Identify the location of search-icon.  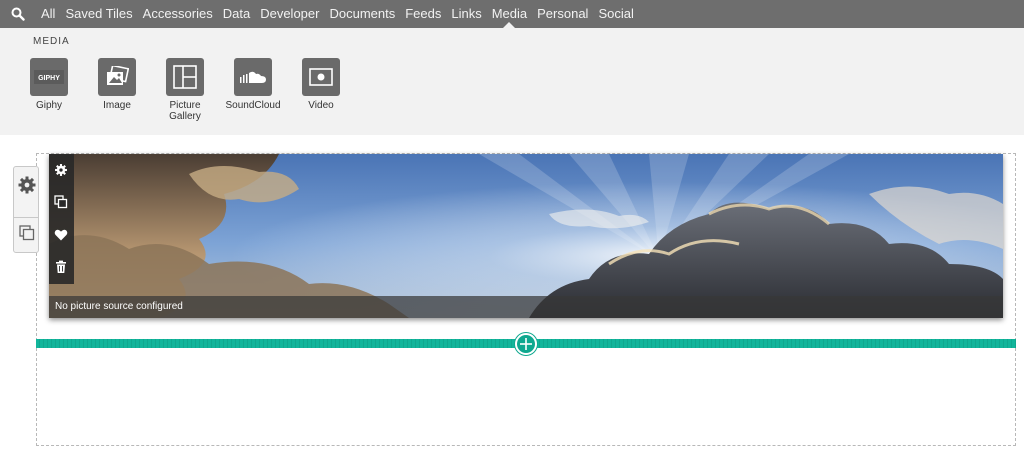
(18, 14).